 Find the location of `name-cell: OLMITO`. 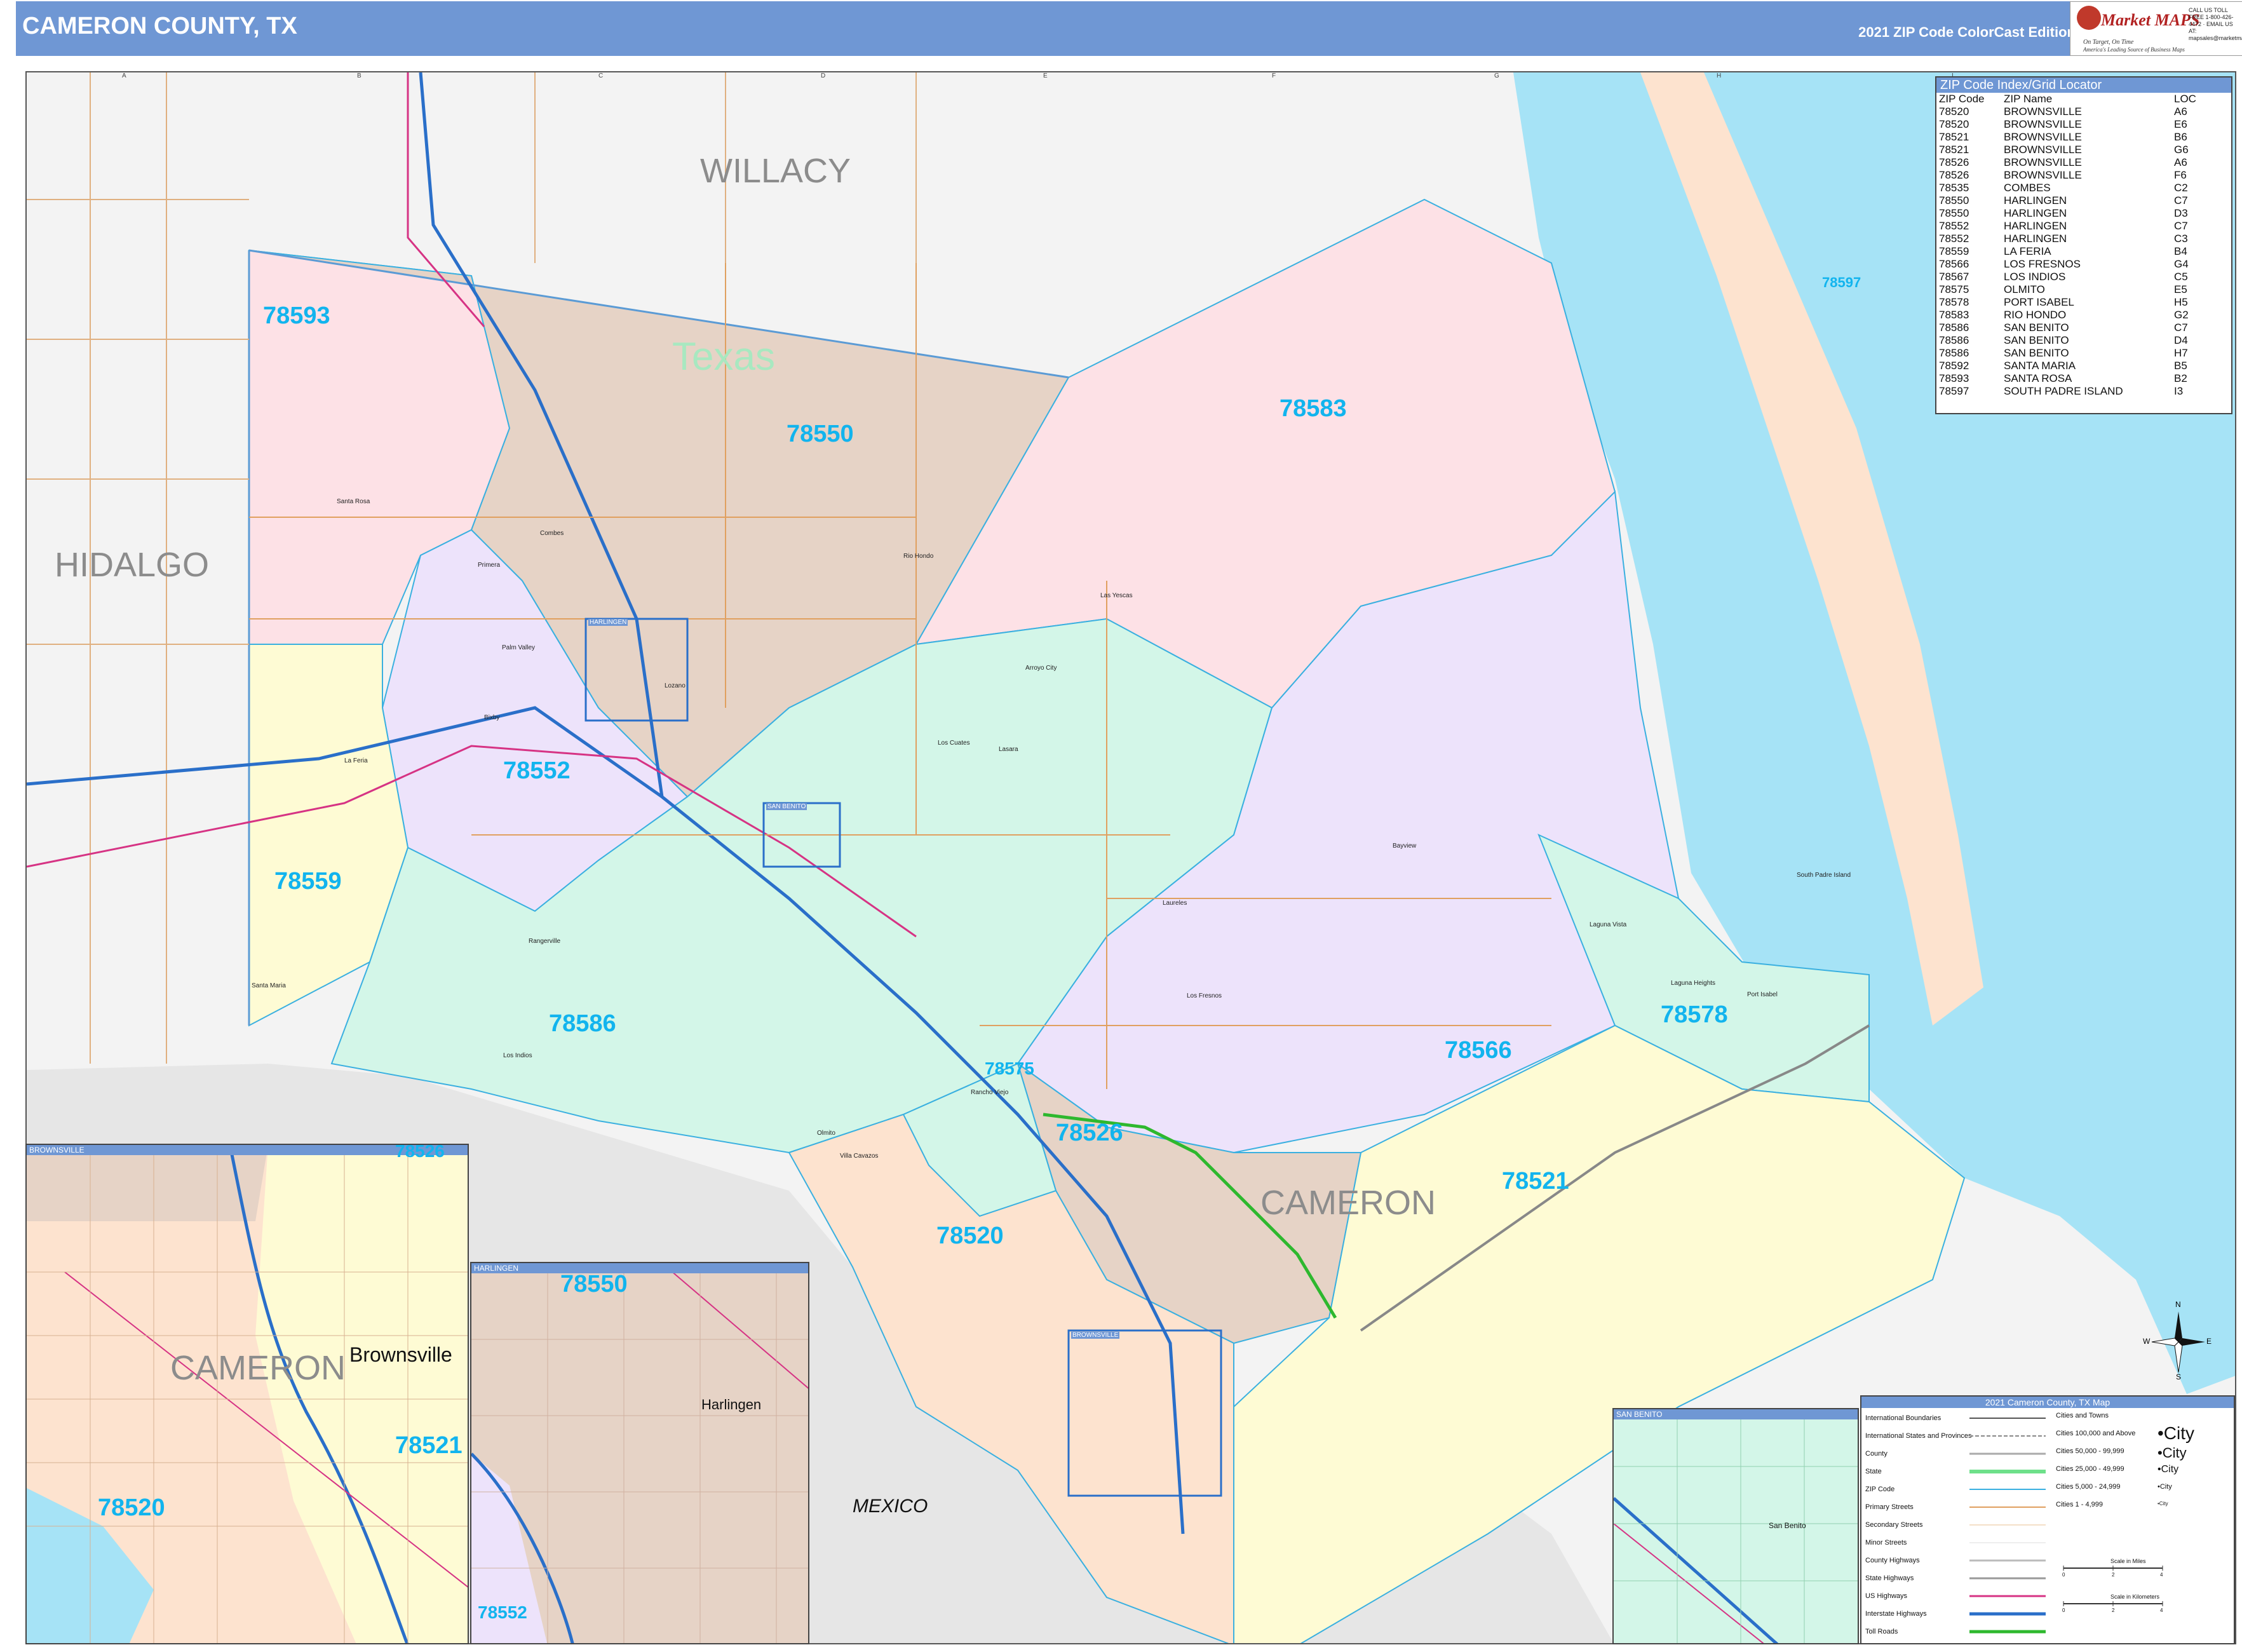

name-cell: OLMITO is located at coordinates (2024, 289).